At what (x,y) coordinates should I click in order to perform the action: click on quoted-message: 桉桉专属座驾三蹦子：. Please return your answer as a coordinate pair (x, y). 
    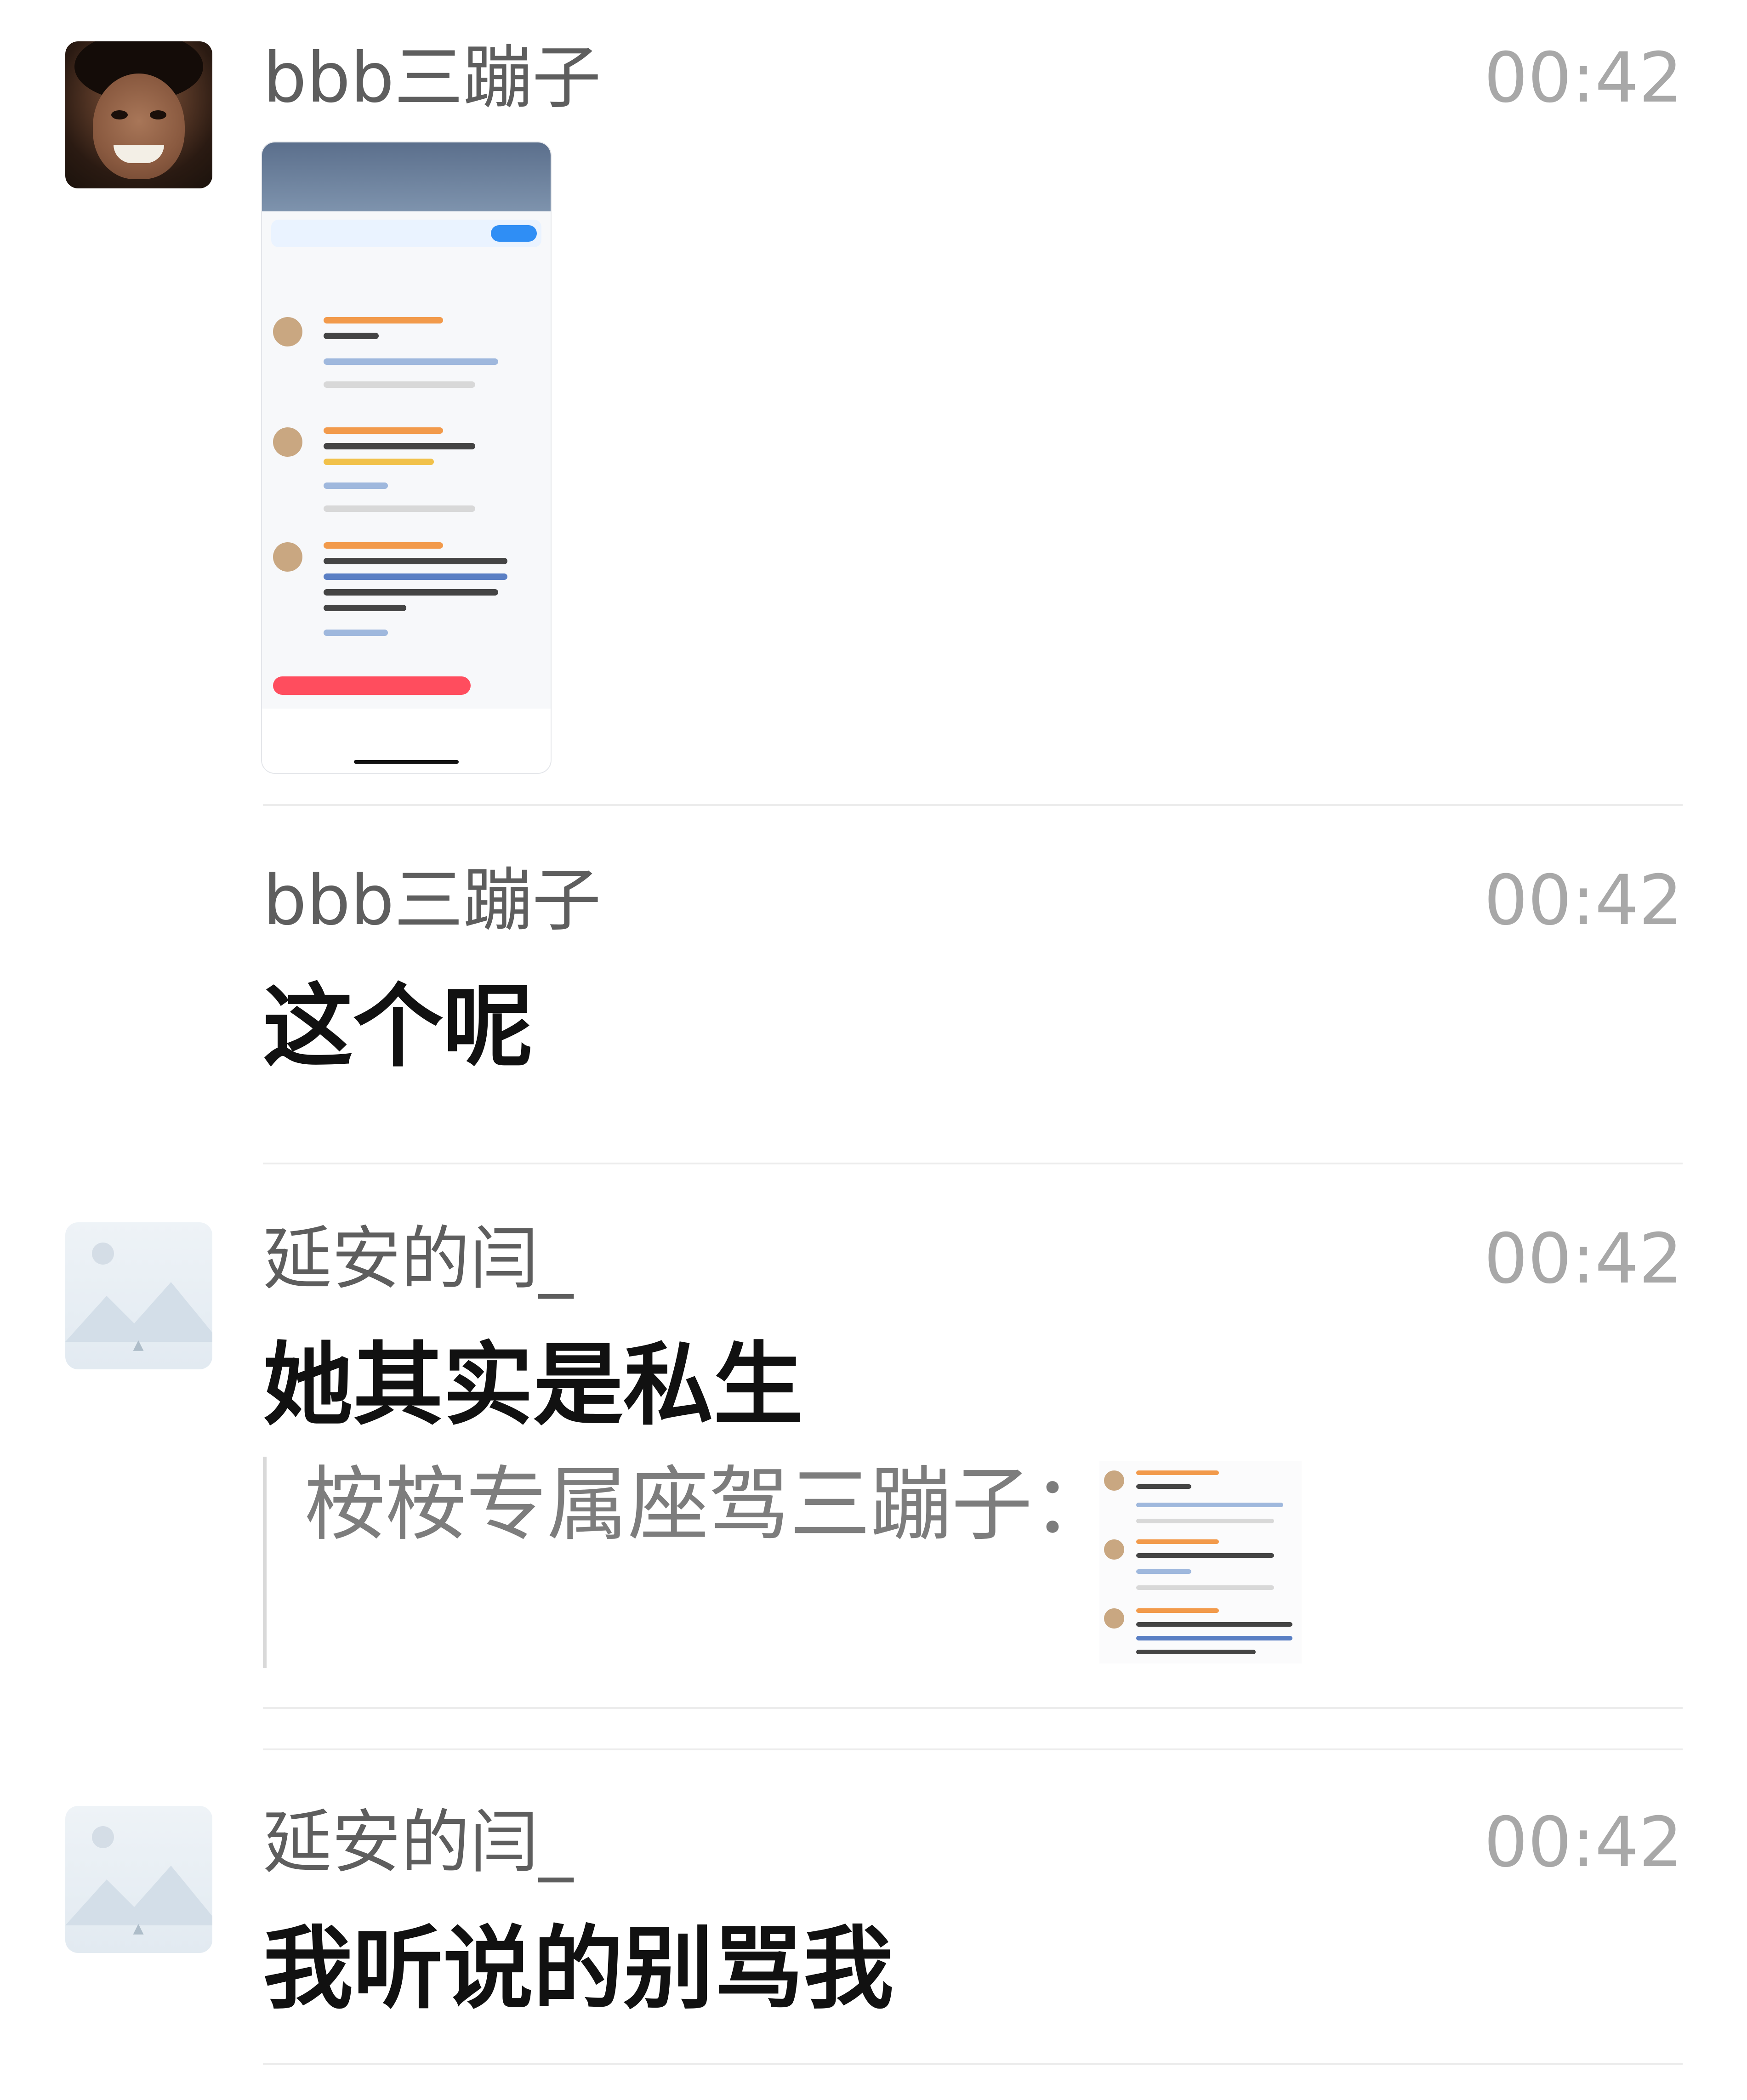
    Looking at the image, I should click on (791, 1562).